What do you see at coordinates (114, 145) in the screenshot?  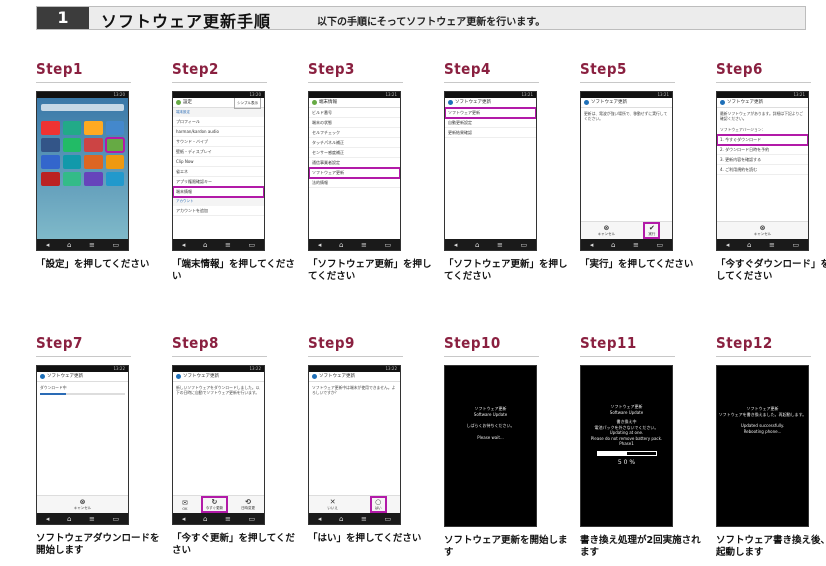 I see `settings-app-icon` at bounding box center [114, 145].